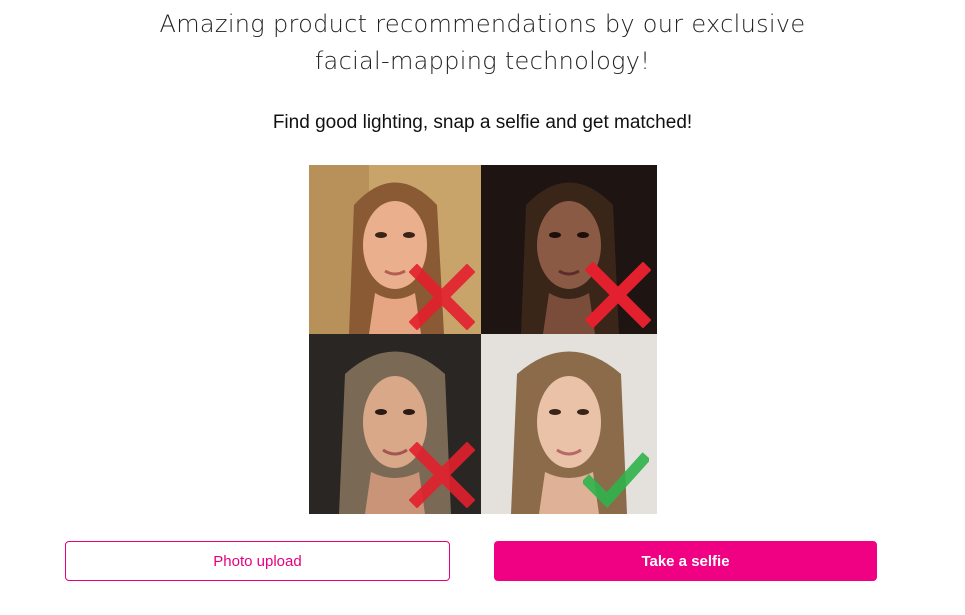 This screenshot has width=965, height=615. I want to click on headline-line-2: facial-mapping technology!, so click(482, 61).